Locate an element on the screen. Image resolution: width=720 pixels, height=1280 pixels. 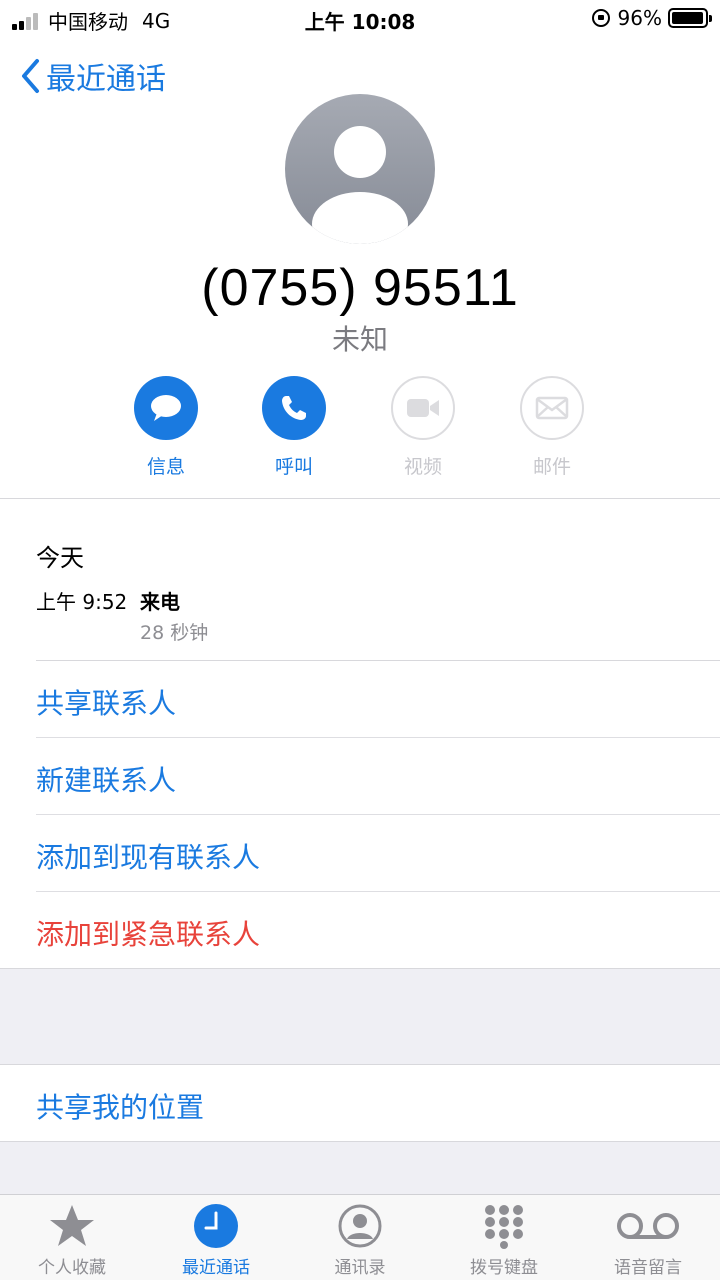
back-label: 最近通话 is located at coordinates (106, 79).